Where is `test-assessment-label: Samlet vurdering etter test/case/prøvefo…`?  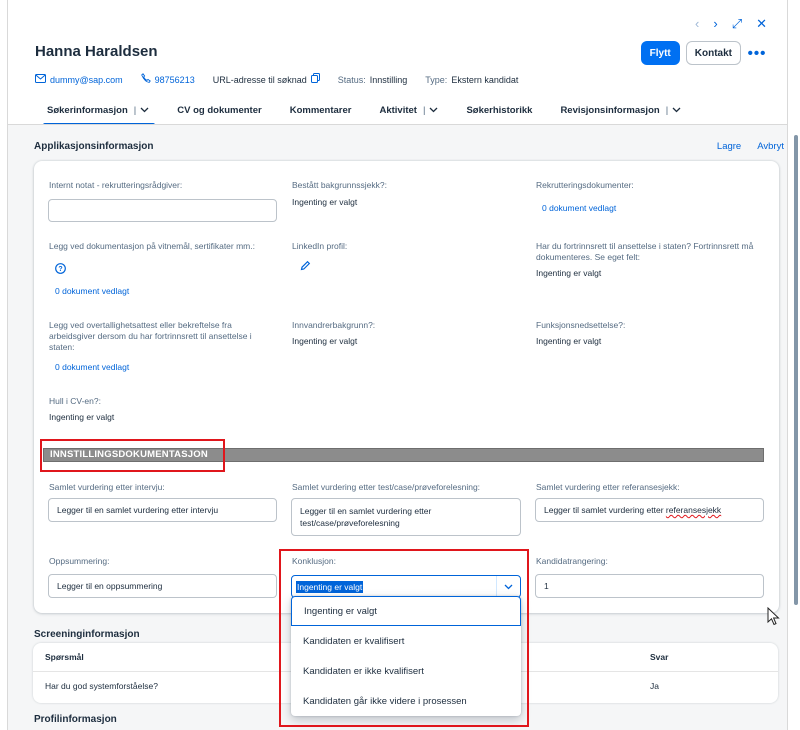
test-assessment-label: Samlet vurdering etter test/case/prøvefo… is located at coordinates (386, 487).